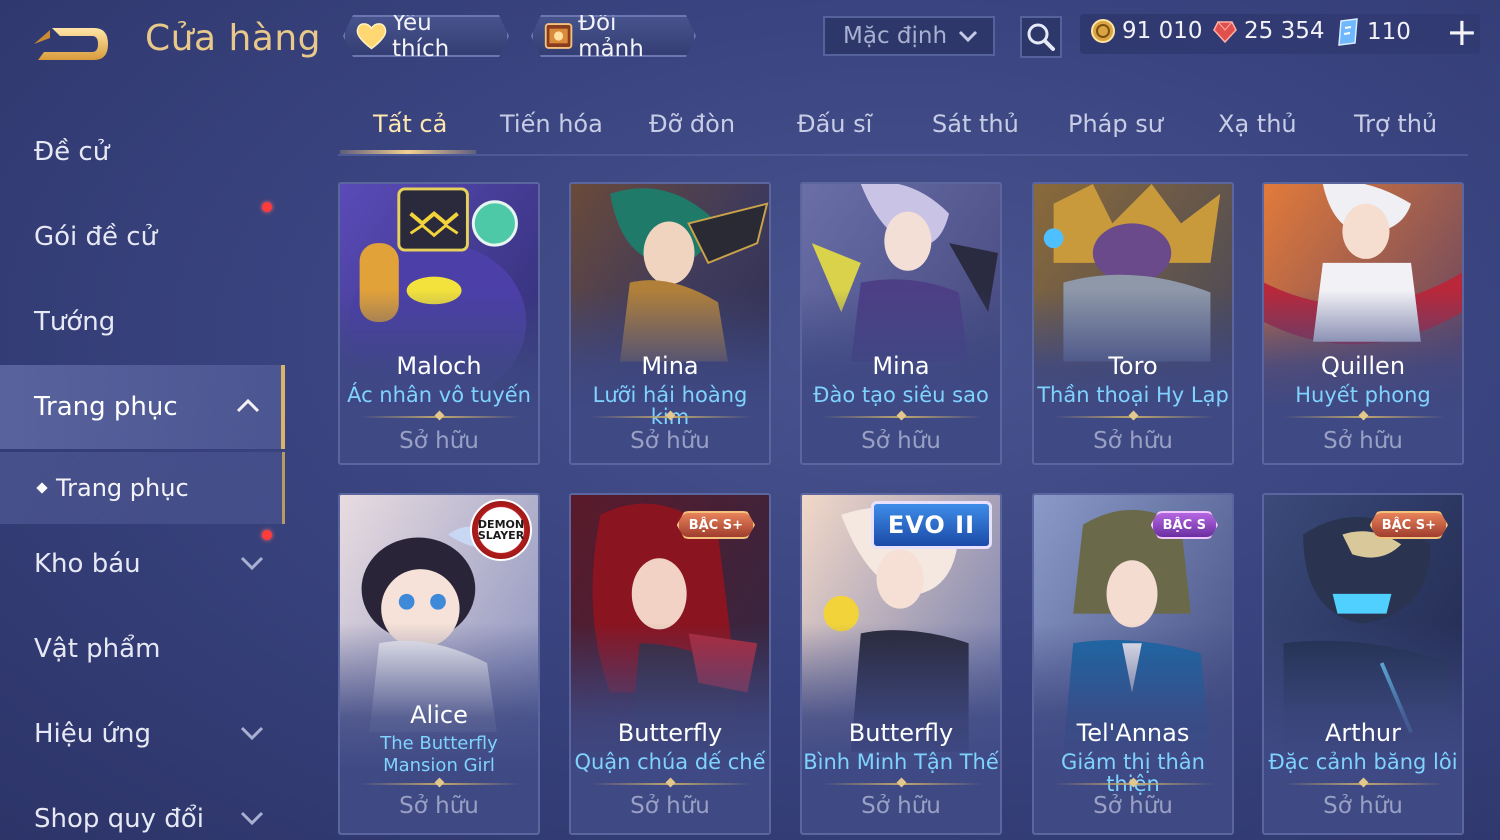 This screenshot has height=840, width=1500. What do you see at coordinates (439, 395) in the screenshot?
I see `skin-name: Ác nhân vô tuyến` at bounding box center [439, 395].